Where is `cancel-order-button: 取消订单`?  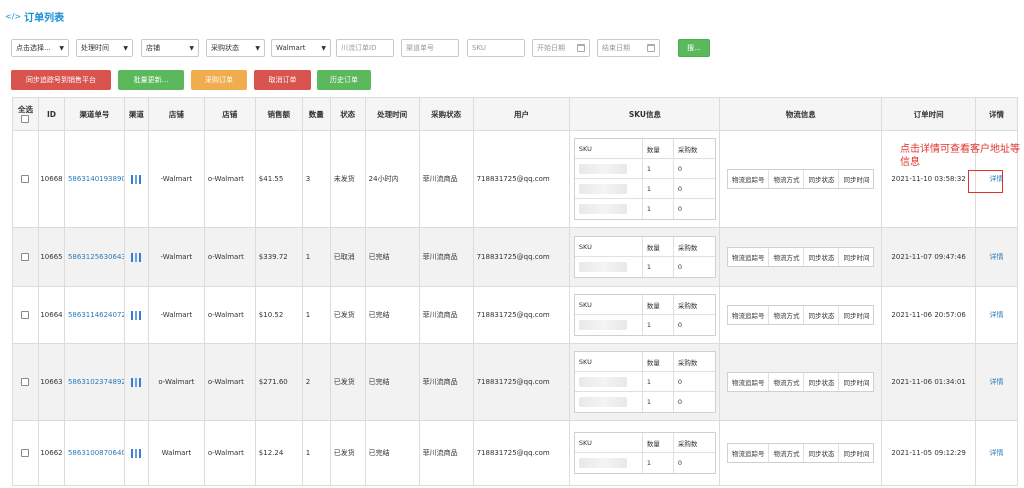
cancel-order-button: 取消订单 is located at coordinates (282, 80).